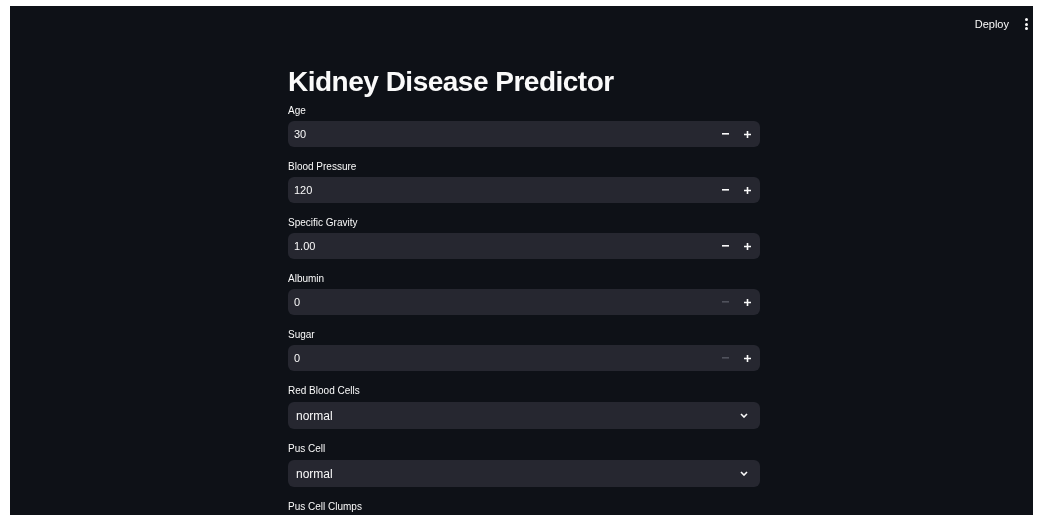 This screenshot has width=1040, height=517. What do you see at coordinates (1026, 24) in the screenshot?
I see `menu-icon` at bounding box center [1026, 24].